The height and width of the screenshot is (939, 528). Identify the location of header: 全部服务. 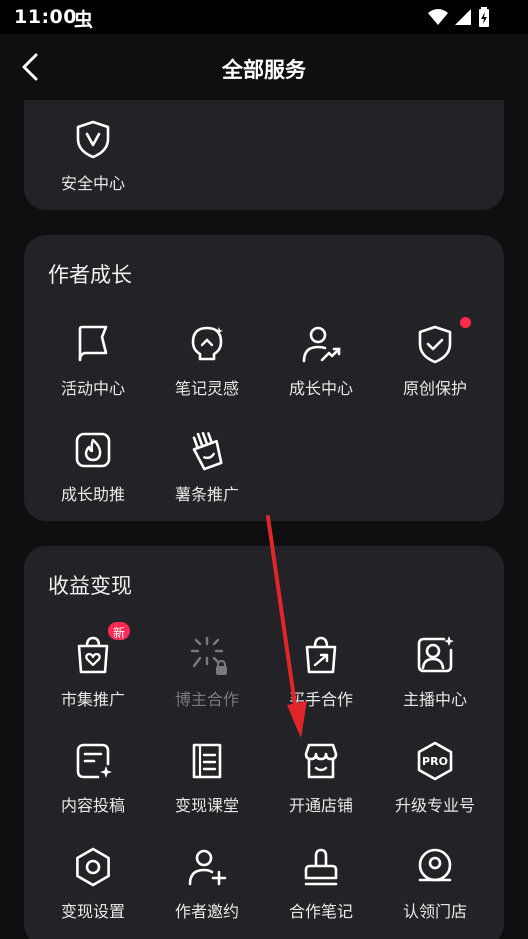
(264, 67).